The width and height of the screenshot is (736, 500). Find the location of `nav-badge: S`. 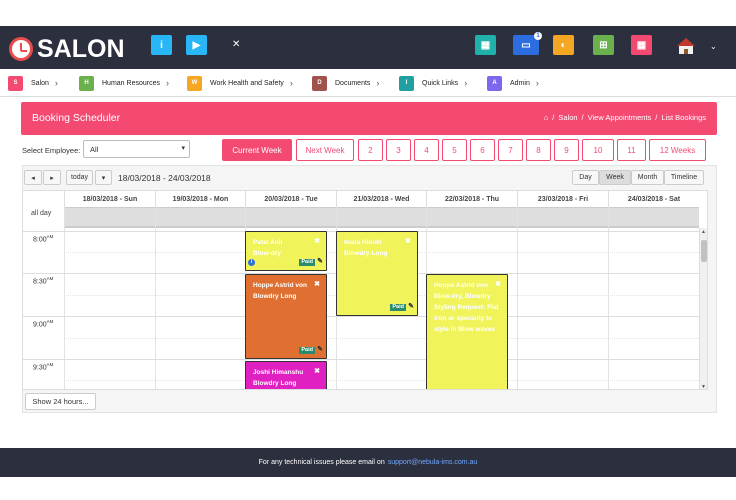

nav-badge: S is located at coordinates (15, 83).